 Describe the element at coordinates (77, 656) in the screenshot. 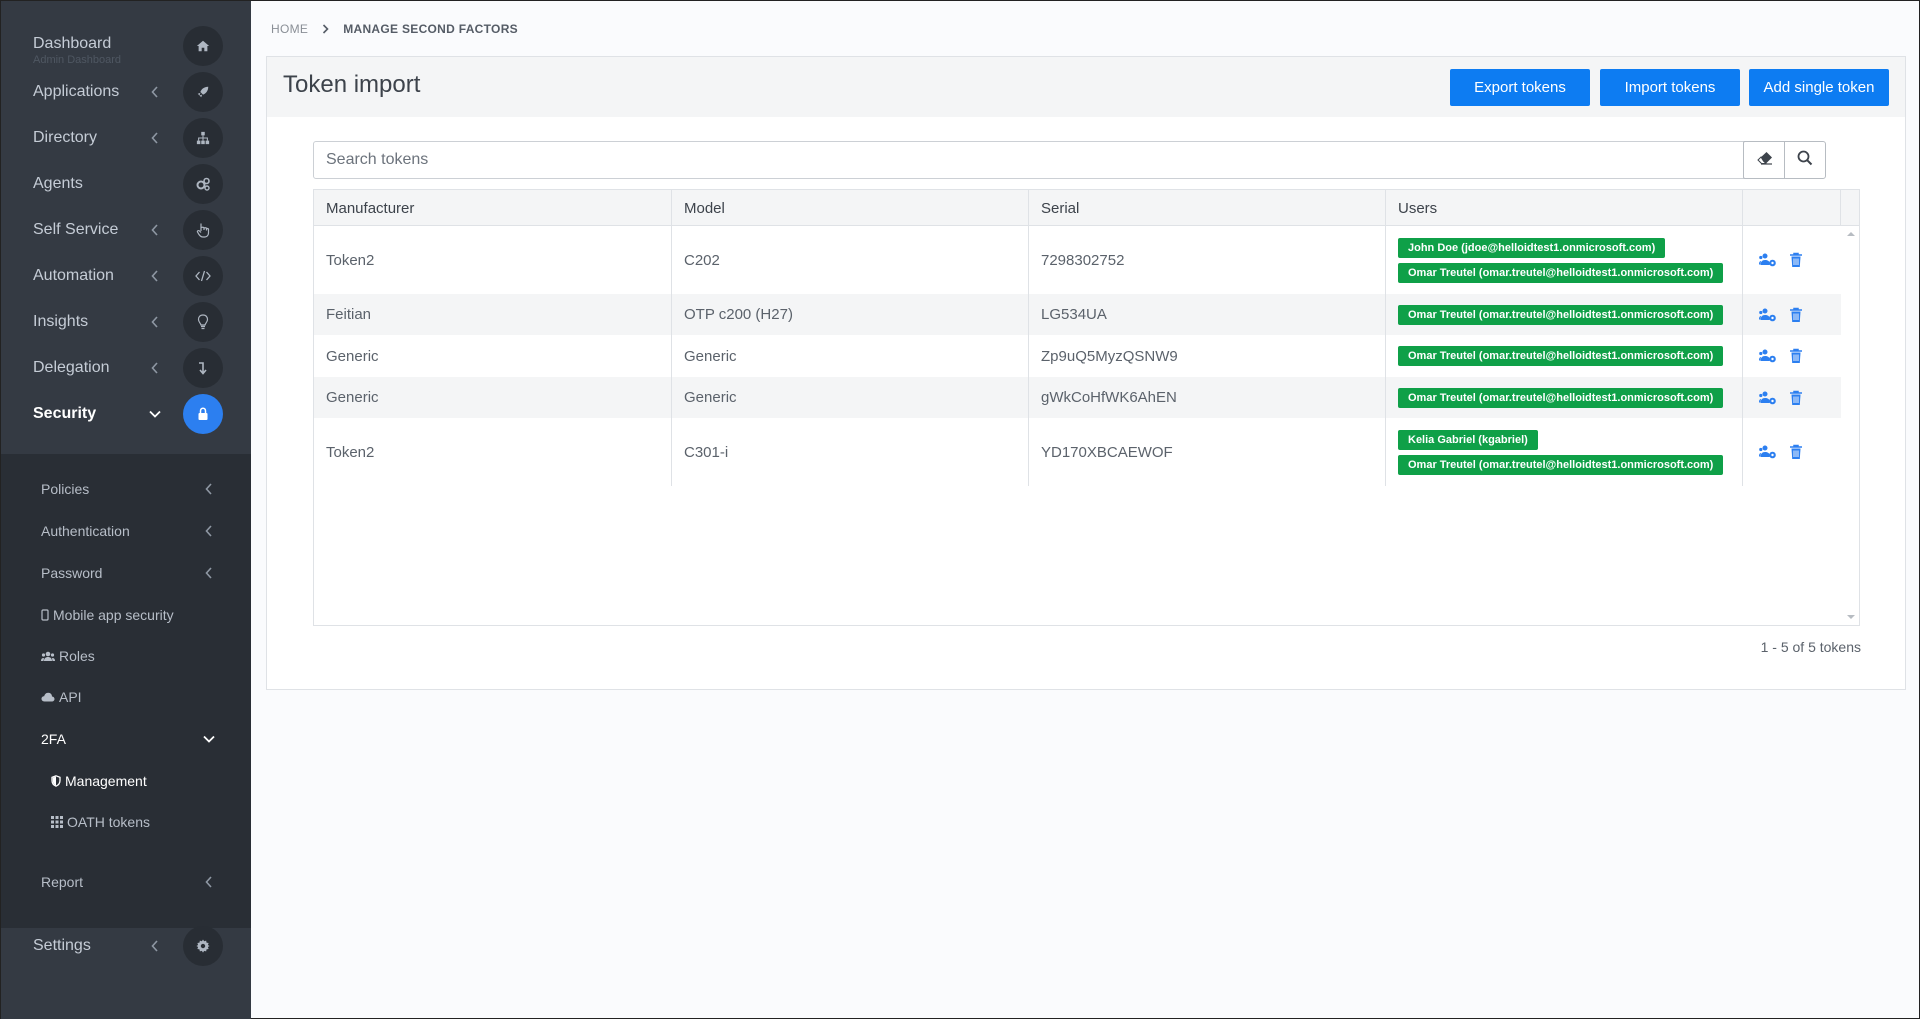

I see `subnav-item-label: Roles` at that location.